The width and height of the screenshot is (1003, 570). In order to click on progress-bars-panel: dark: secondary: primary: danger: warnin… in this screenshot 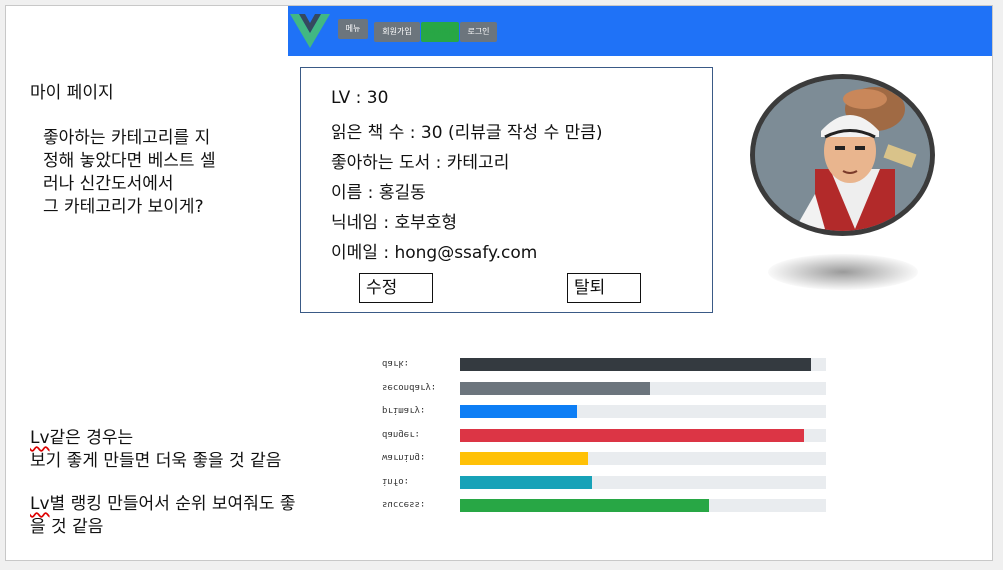, I will do `click(605, 434)`.